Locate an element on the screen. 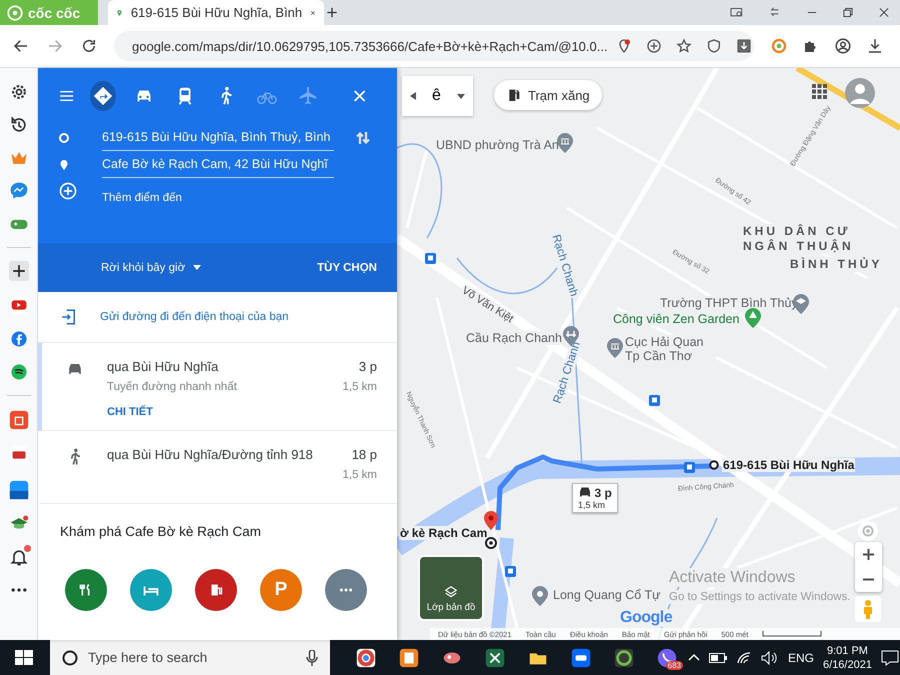  map-mode-control: ê is located at coordinates (437, 96).